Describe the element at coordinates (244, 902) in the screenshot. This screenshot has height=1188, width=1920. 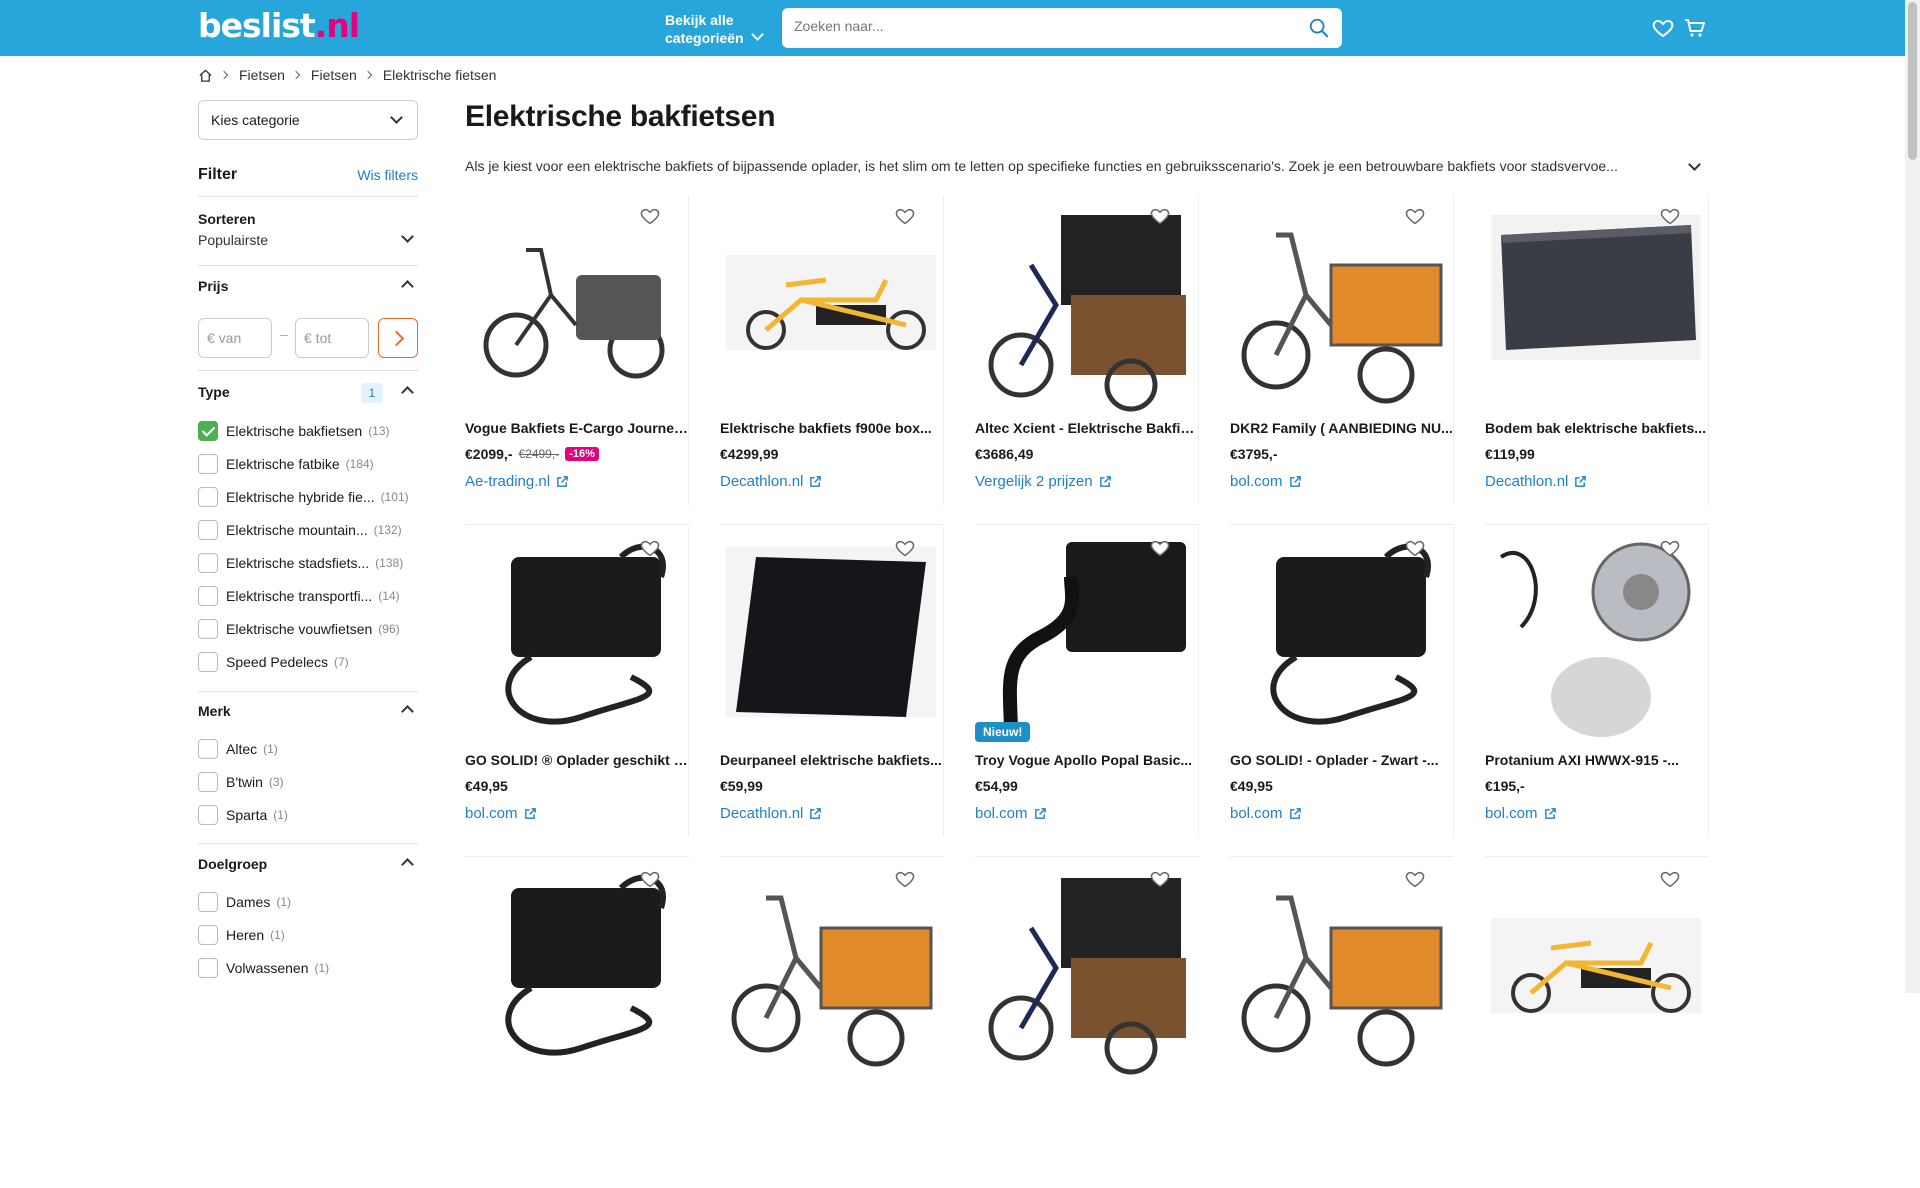
I see `filter-option: Dames (1)` at that location.